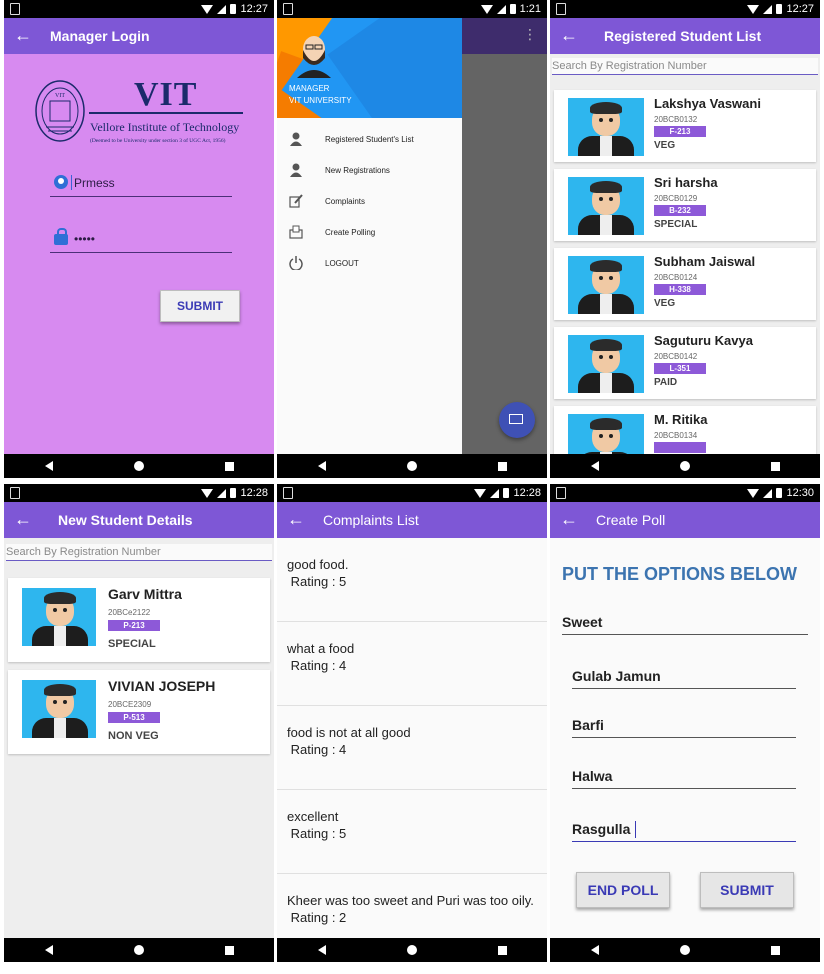 This screenshot has height=974, width=824. I want to click on drawer-role: MANAGER, so click(309, 88).